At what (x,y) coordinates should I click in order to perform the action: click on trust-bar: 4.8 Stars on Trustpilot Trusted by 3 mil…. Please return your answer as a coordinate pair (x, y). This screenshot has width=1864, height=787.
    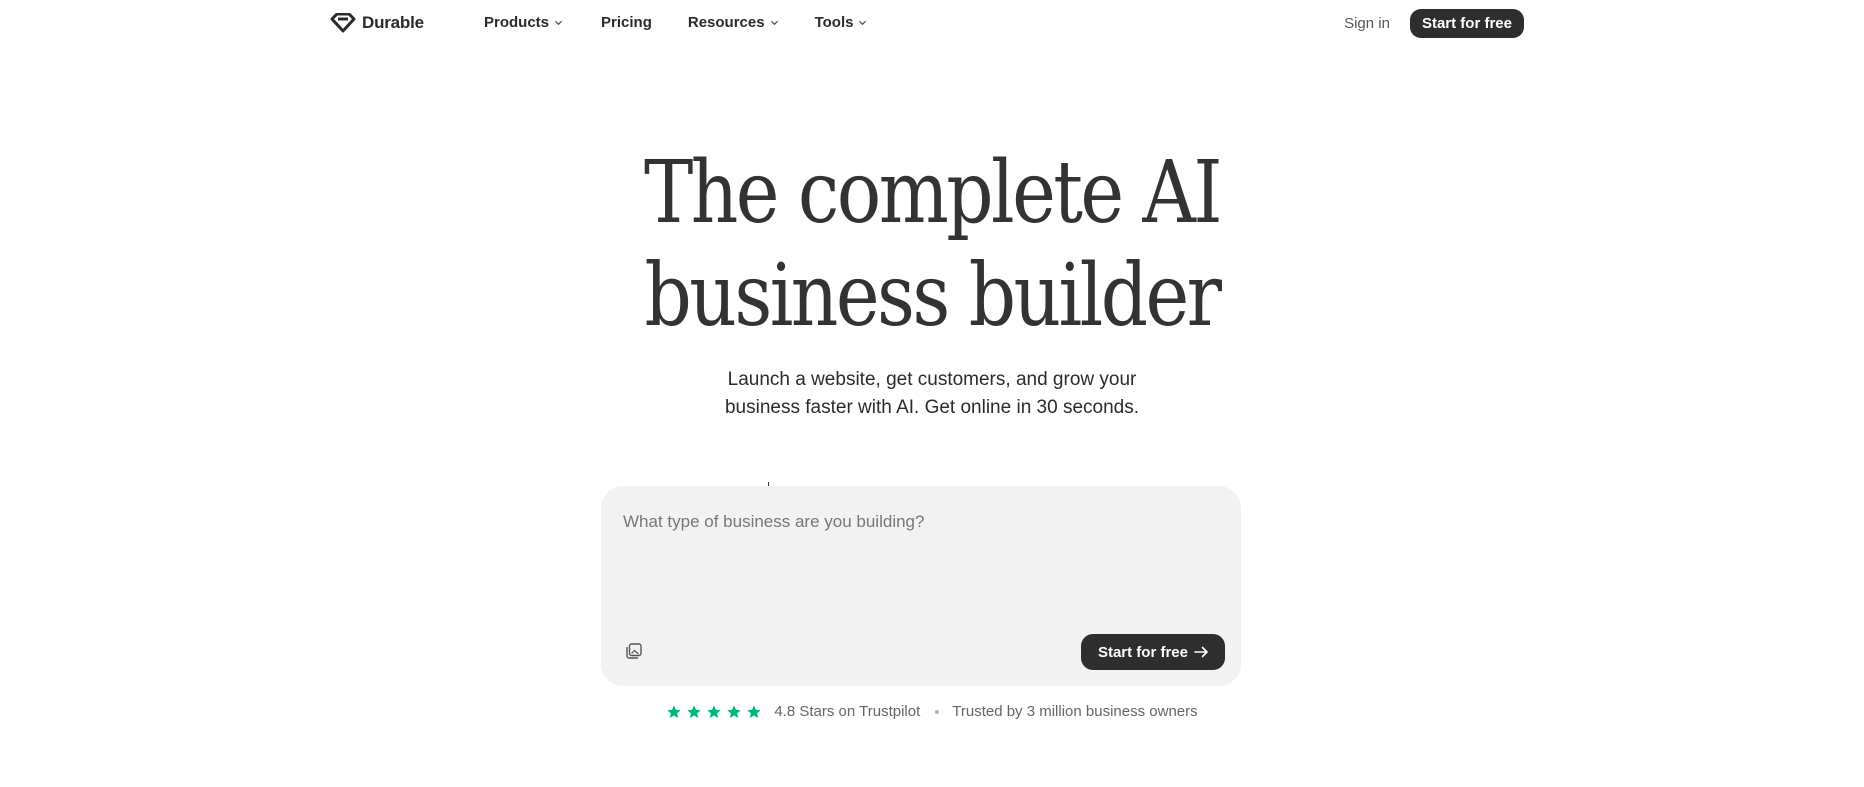
    Looking at the image, I should click on (932, 711).